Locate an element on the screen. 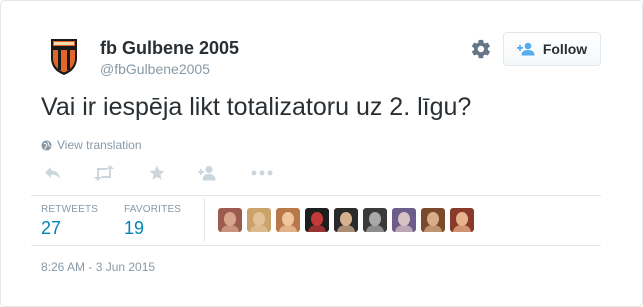  retweets-label: RETWEETS is located at coordinates (70, 209).